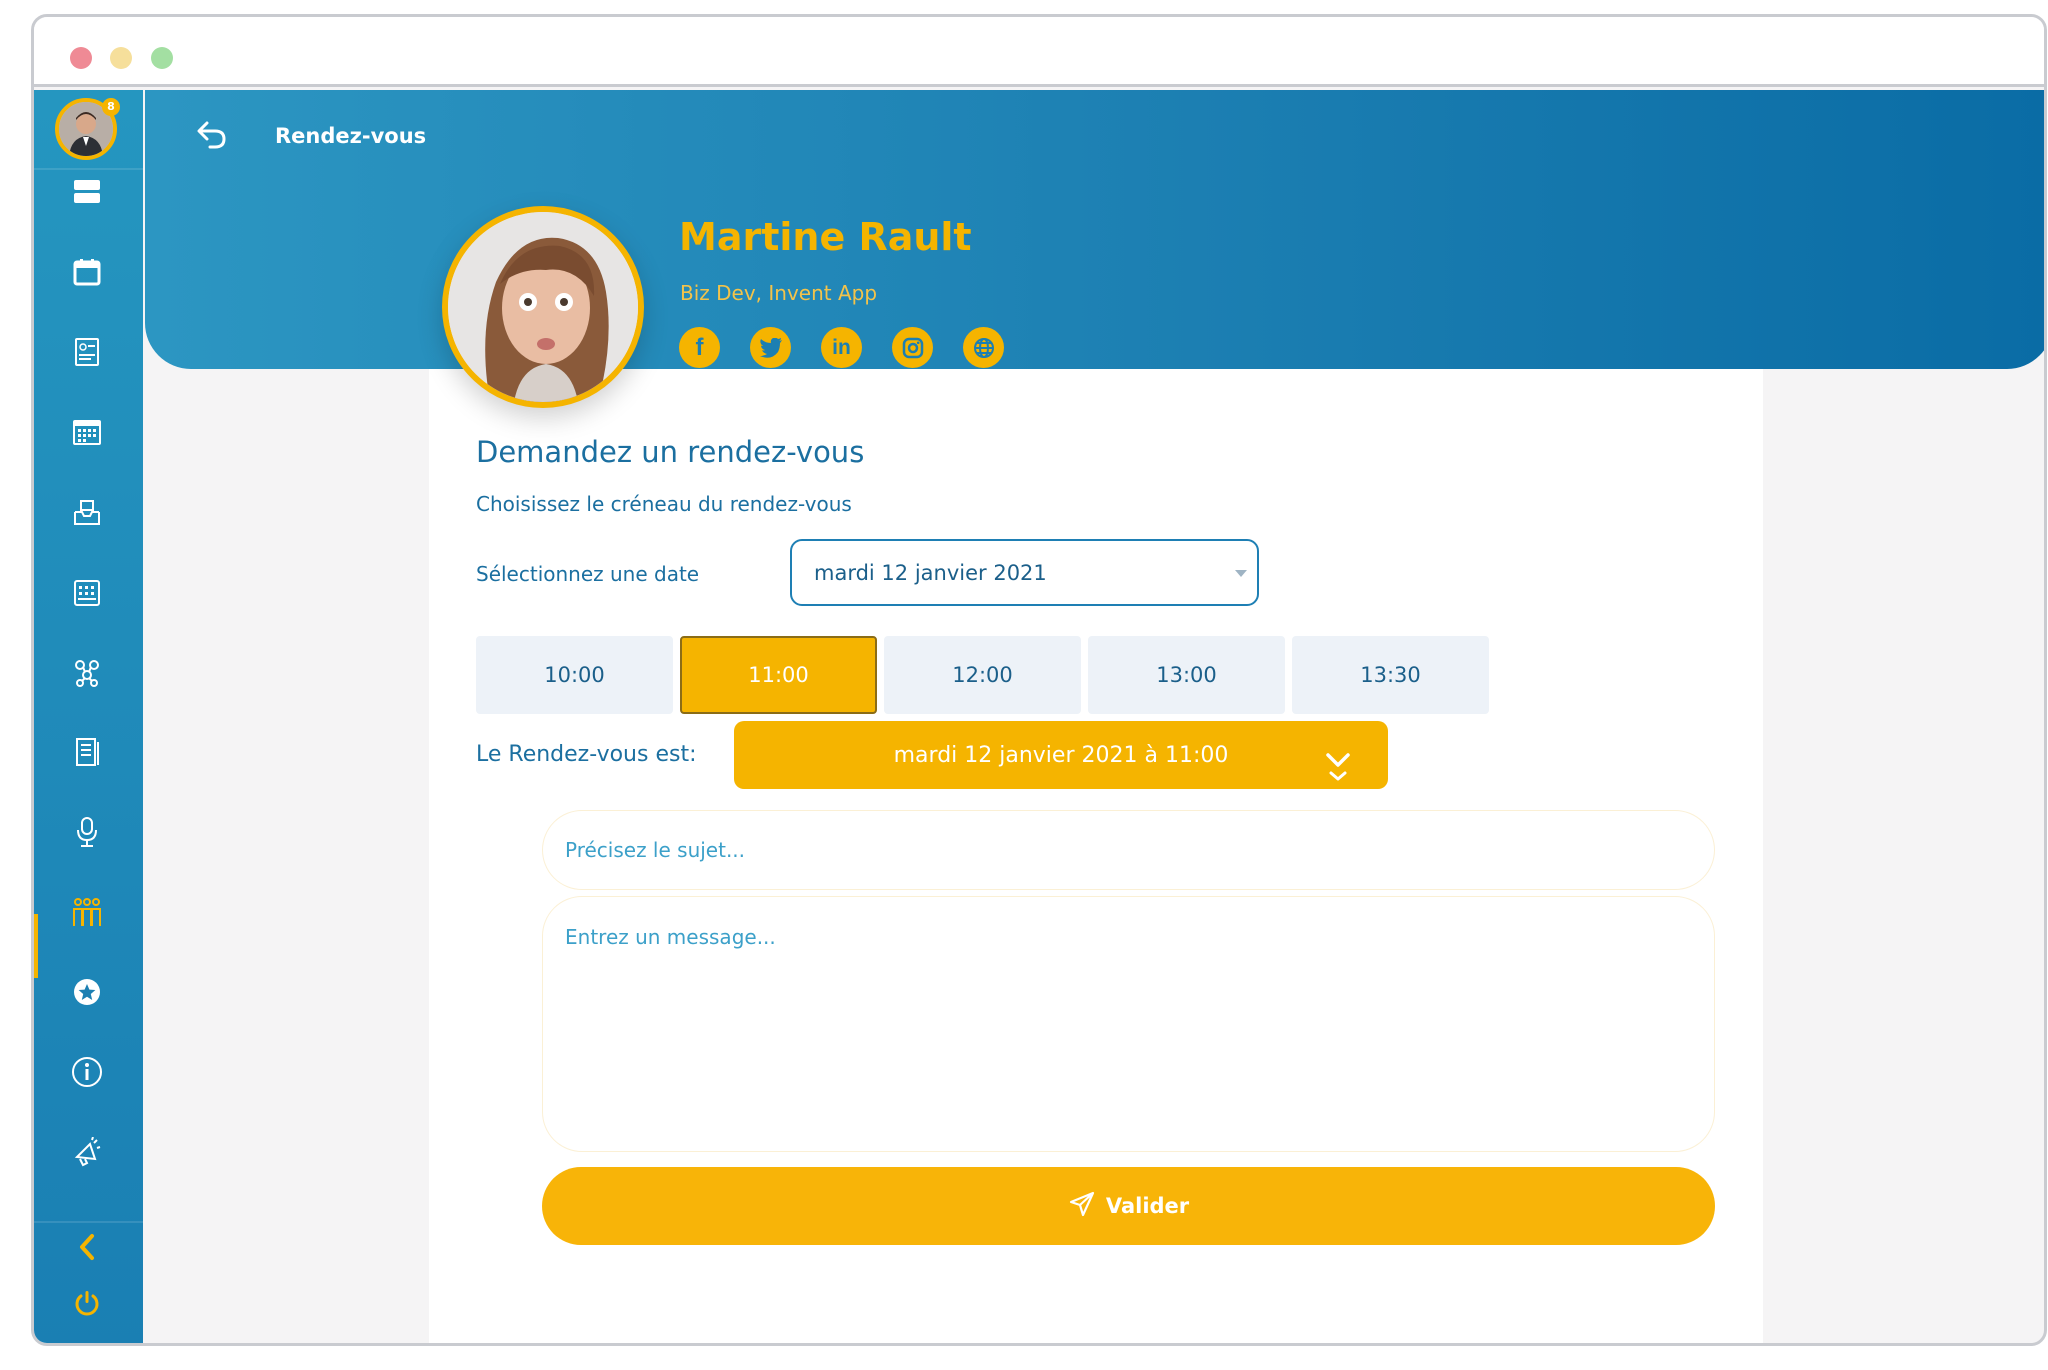  What do you see at coordinates (351, 136) in the screenshot?
I see `page-title: Rendez-vous` at bounding box center [351, 136].